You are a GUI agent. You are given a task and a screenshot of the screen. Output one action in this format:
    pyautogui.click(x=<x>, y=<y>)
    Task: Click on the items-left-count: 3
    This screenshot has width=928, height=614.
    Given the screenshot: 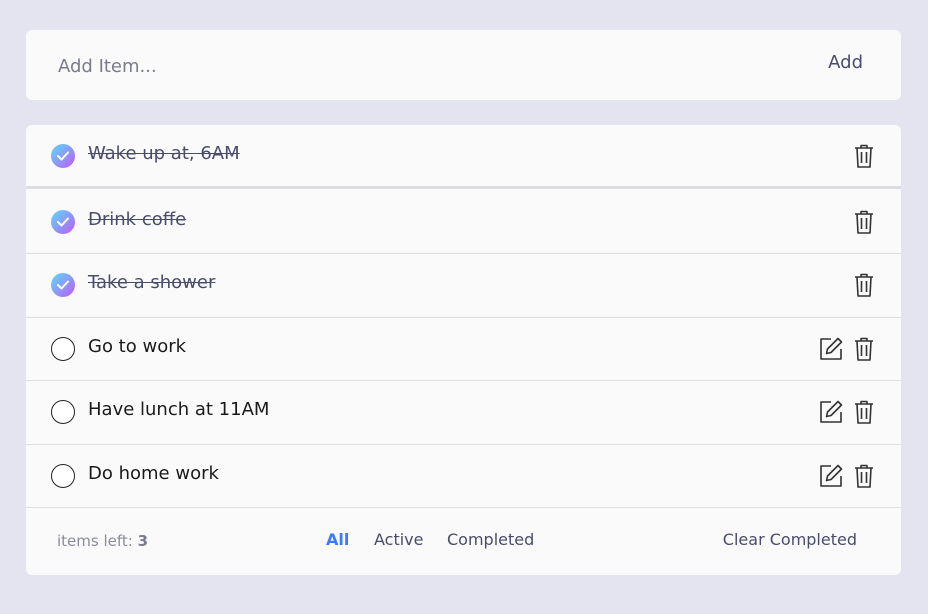 What is the action you would take?
    pyautogui.click(x=143, y=541)
    